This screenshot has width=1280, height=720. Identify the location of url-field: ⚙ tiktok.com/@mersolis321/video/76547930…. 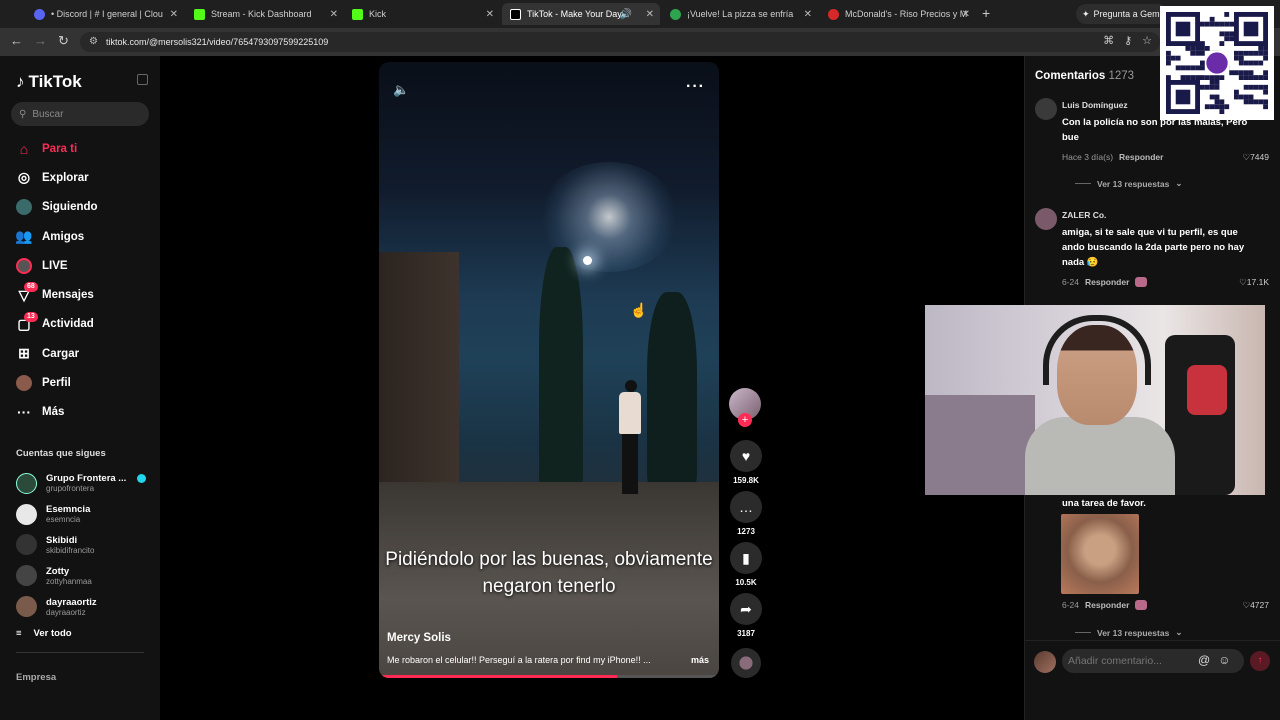
(620, 42).